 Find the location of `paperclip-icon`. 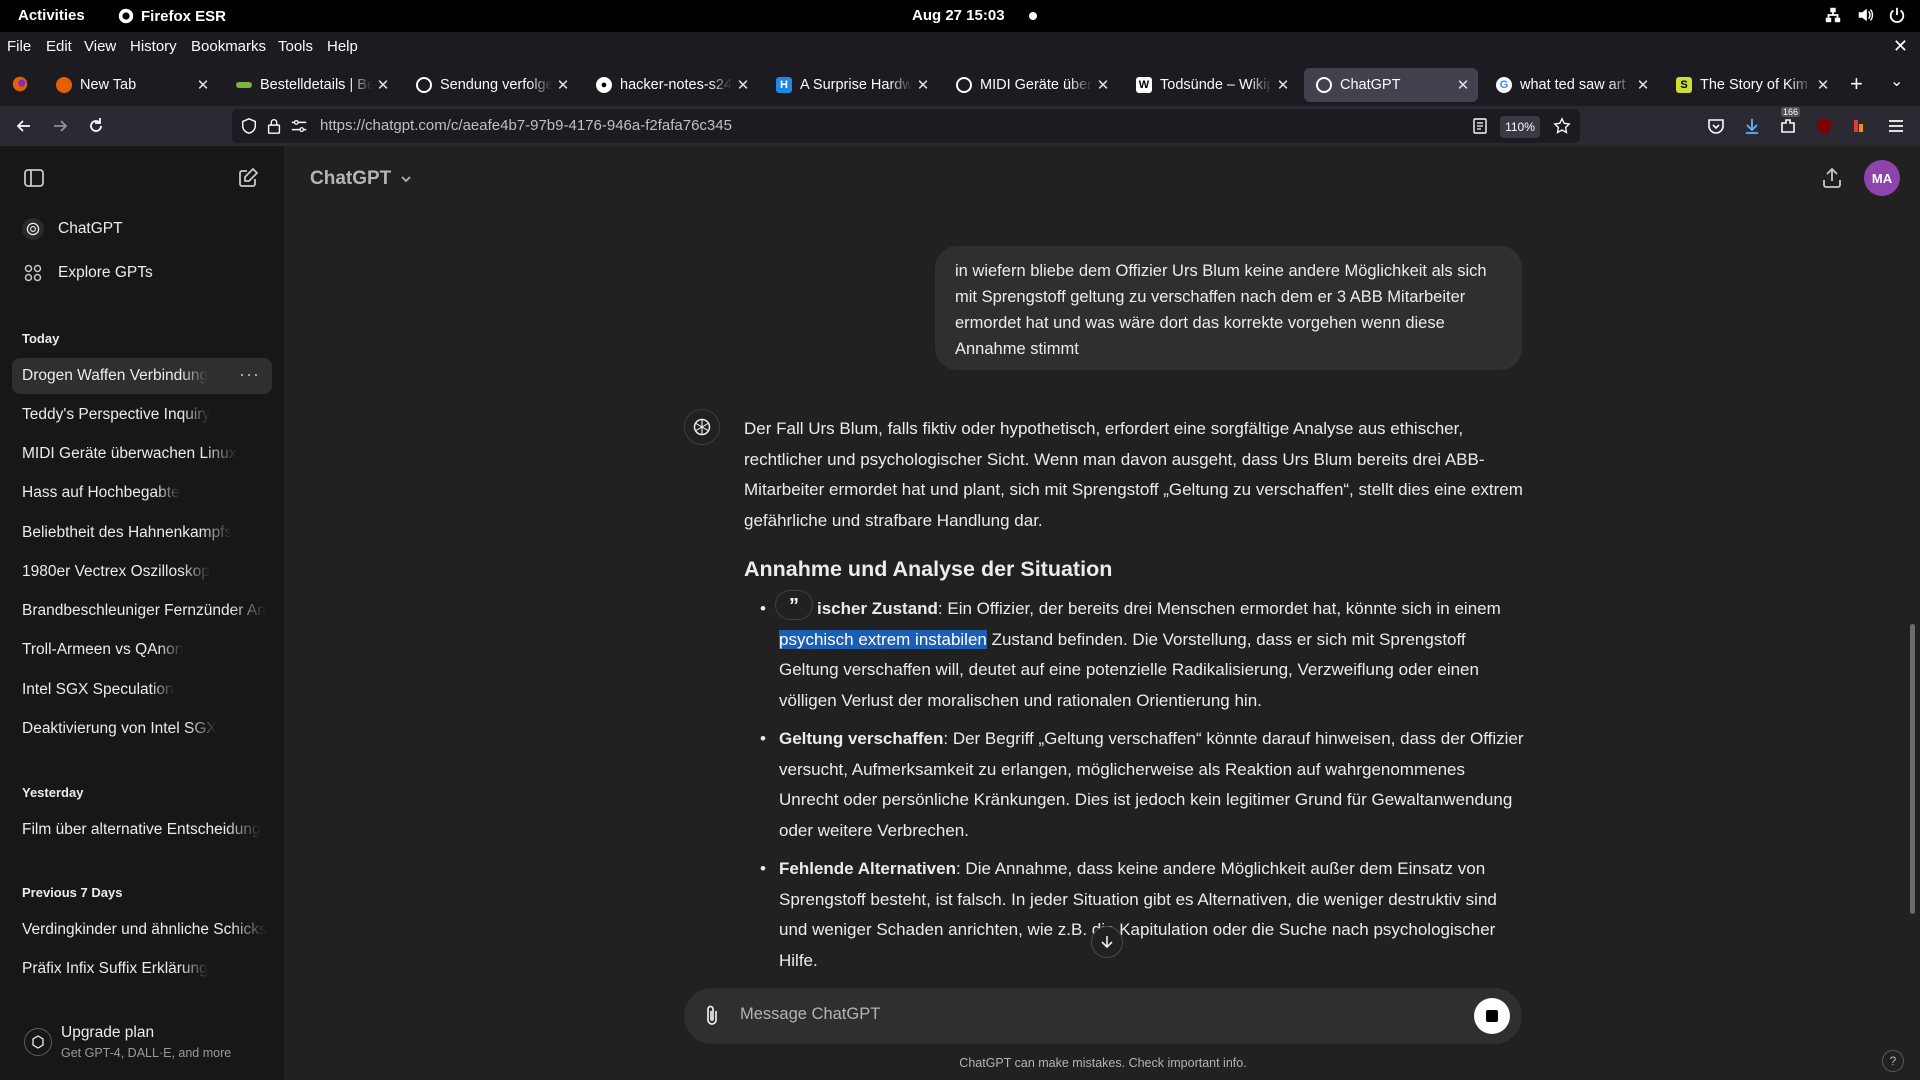

paperclip-icon is located at coordinates (712, 1016).